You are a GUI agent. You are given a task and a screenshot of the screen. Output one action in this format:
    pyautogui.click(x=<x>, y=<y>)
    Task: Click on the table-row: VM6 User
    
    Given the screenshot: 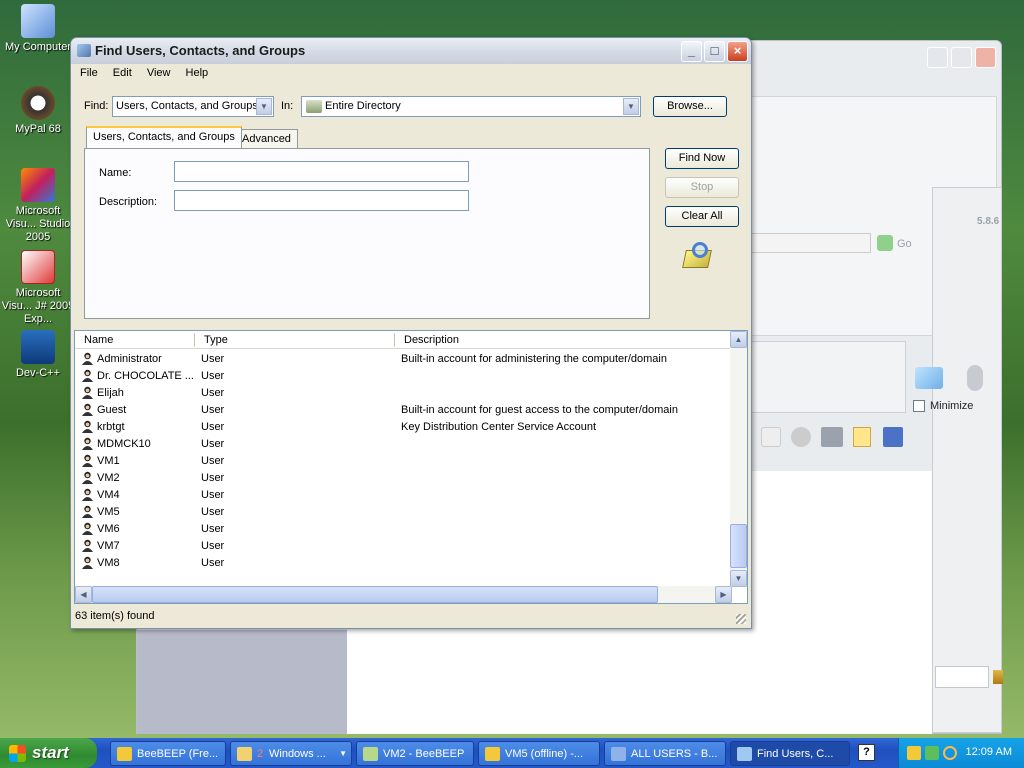 What is the action you would take?
    pyautogui.click(x=403, y=529)
    